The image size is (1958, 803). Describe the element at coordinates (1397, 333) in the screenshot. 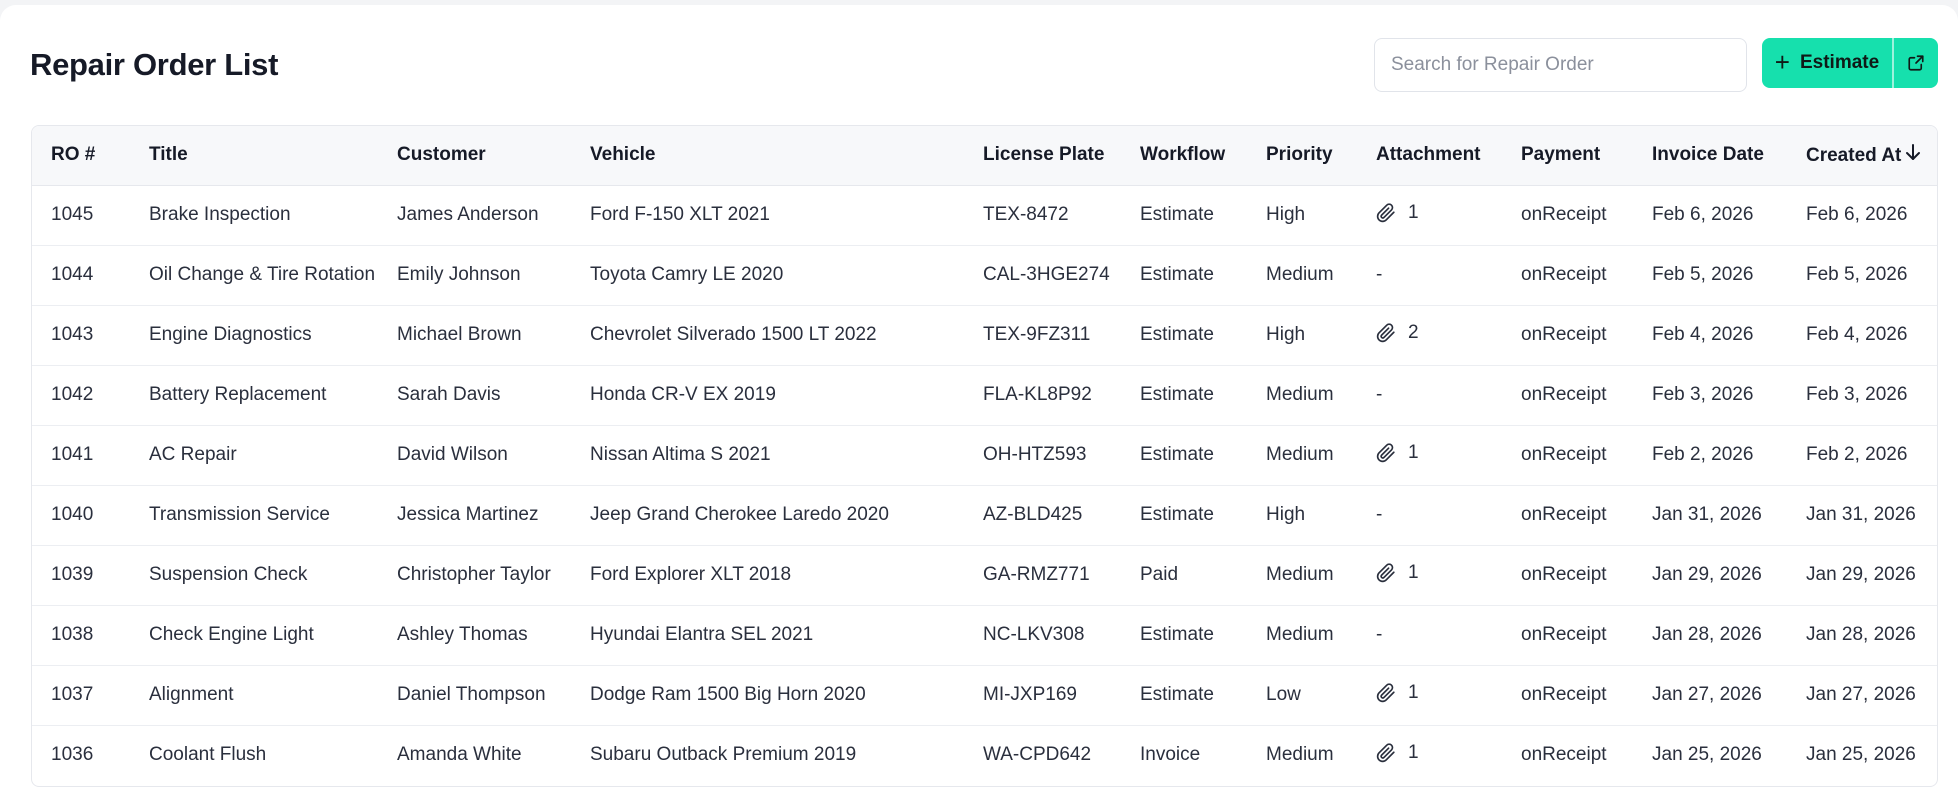

I see `attachment-indicator: 2` at that location.